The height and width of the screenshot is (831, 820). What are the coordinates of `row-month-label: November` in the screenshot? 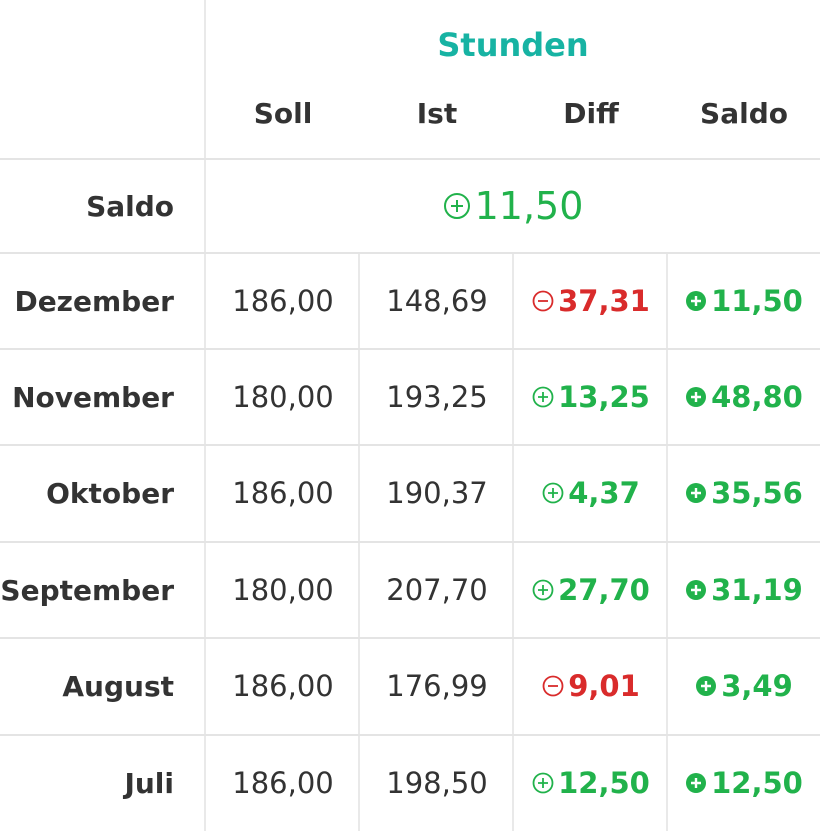 It's located at (93, 397).